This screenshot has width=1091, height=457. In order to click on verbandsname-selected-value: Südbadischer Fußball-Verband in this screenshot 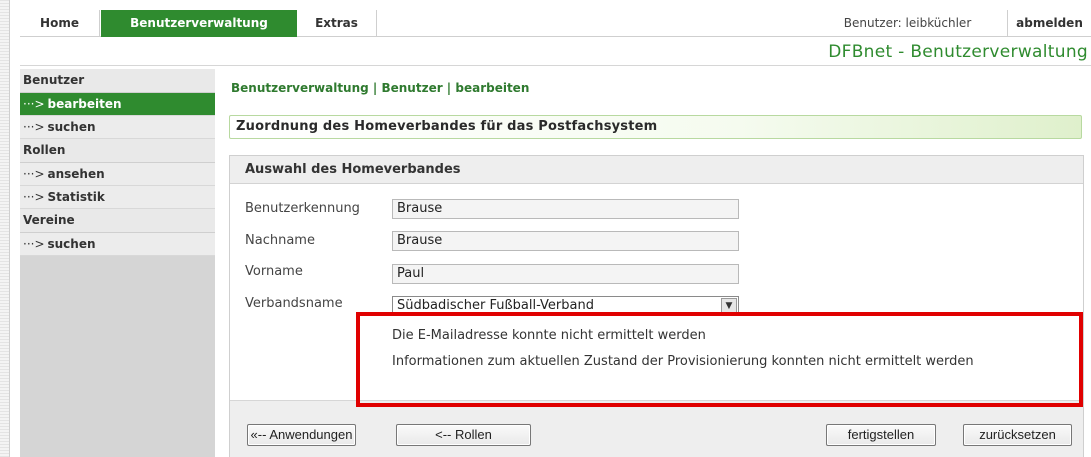, I will do `click(495, 305)`.